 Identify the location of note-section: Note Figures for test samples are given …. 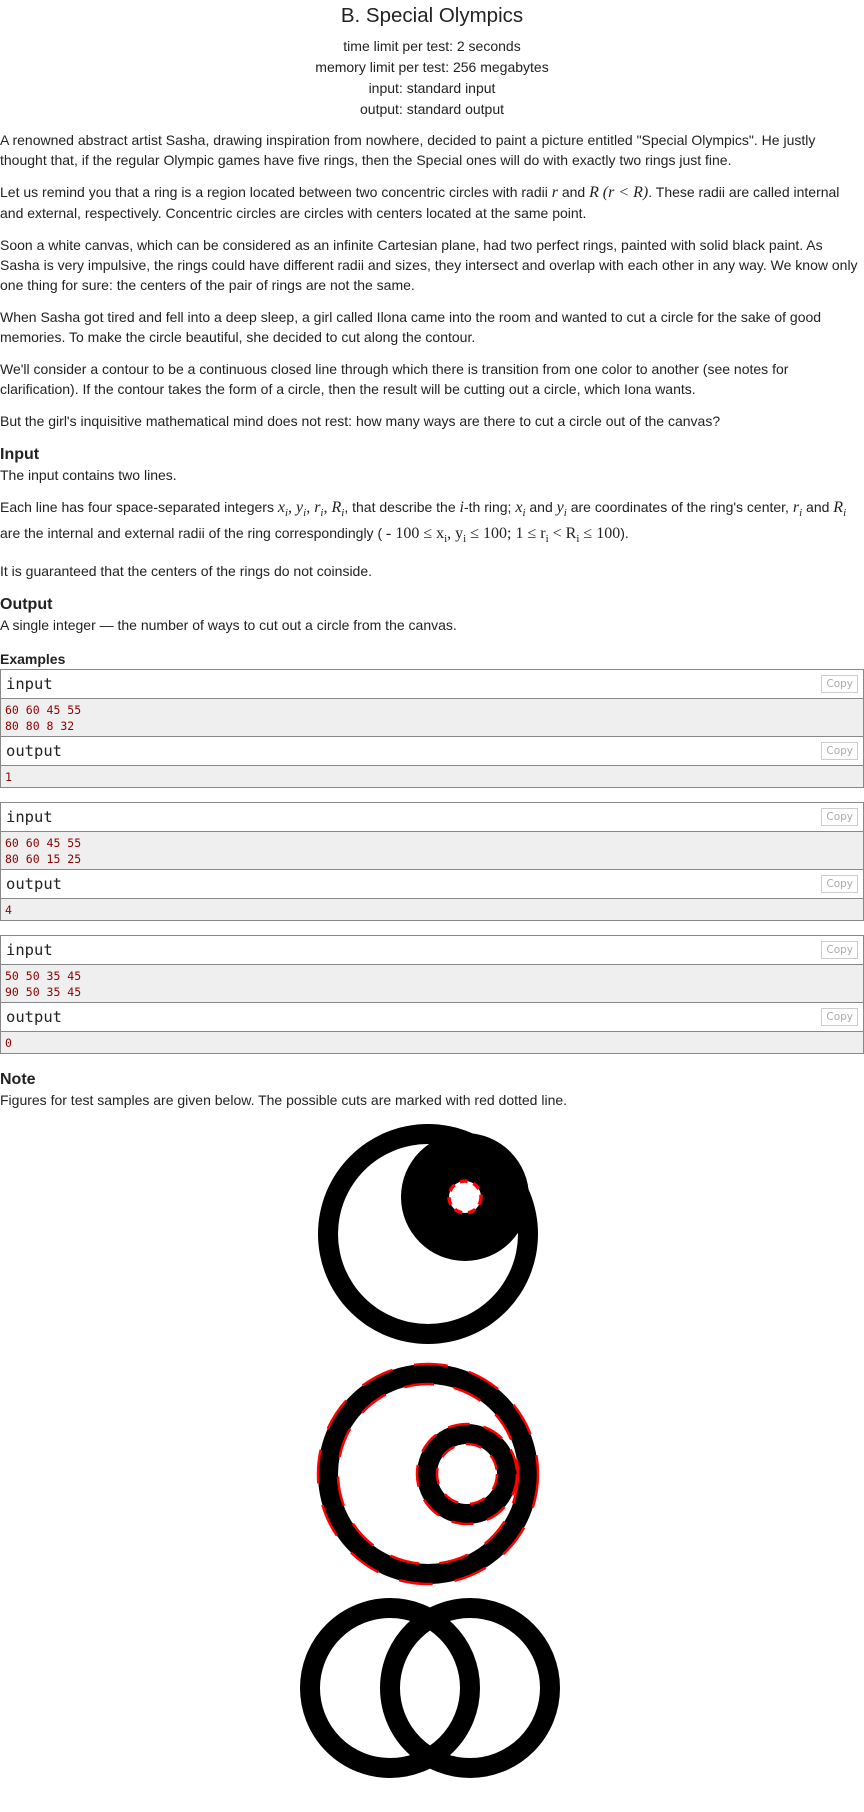
(432, 1090).